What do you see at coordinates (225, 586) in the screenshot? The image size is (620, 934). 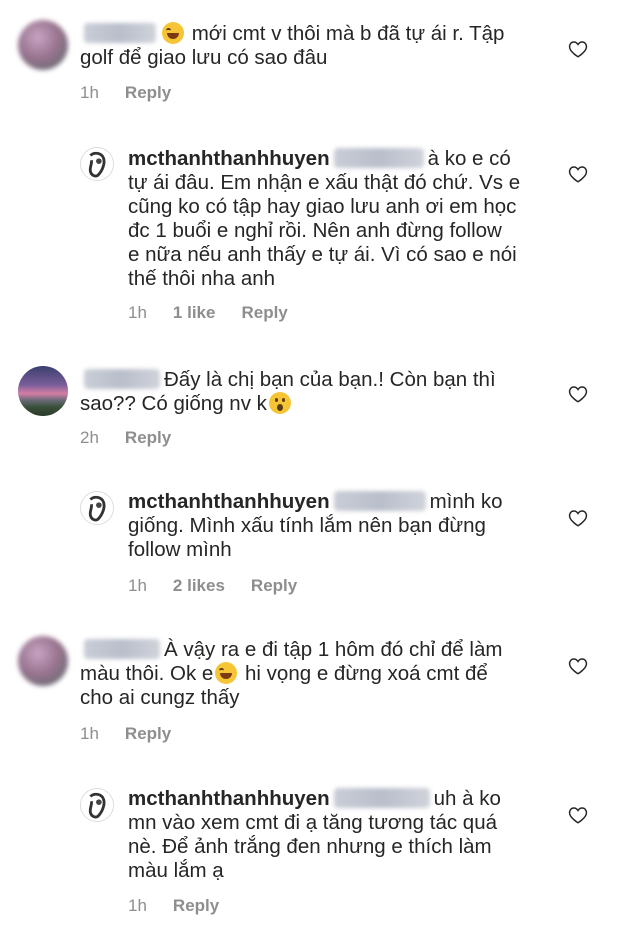 I see `comment-meta: 1h 2 likes Reply` at bounding box center [225, 586].